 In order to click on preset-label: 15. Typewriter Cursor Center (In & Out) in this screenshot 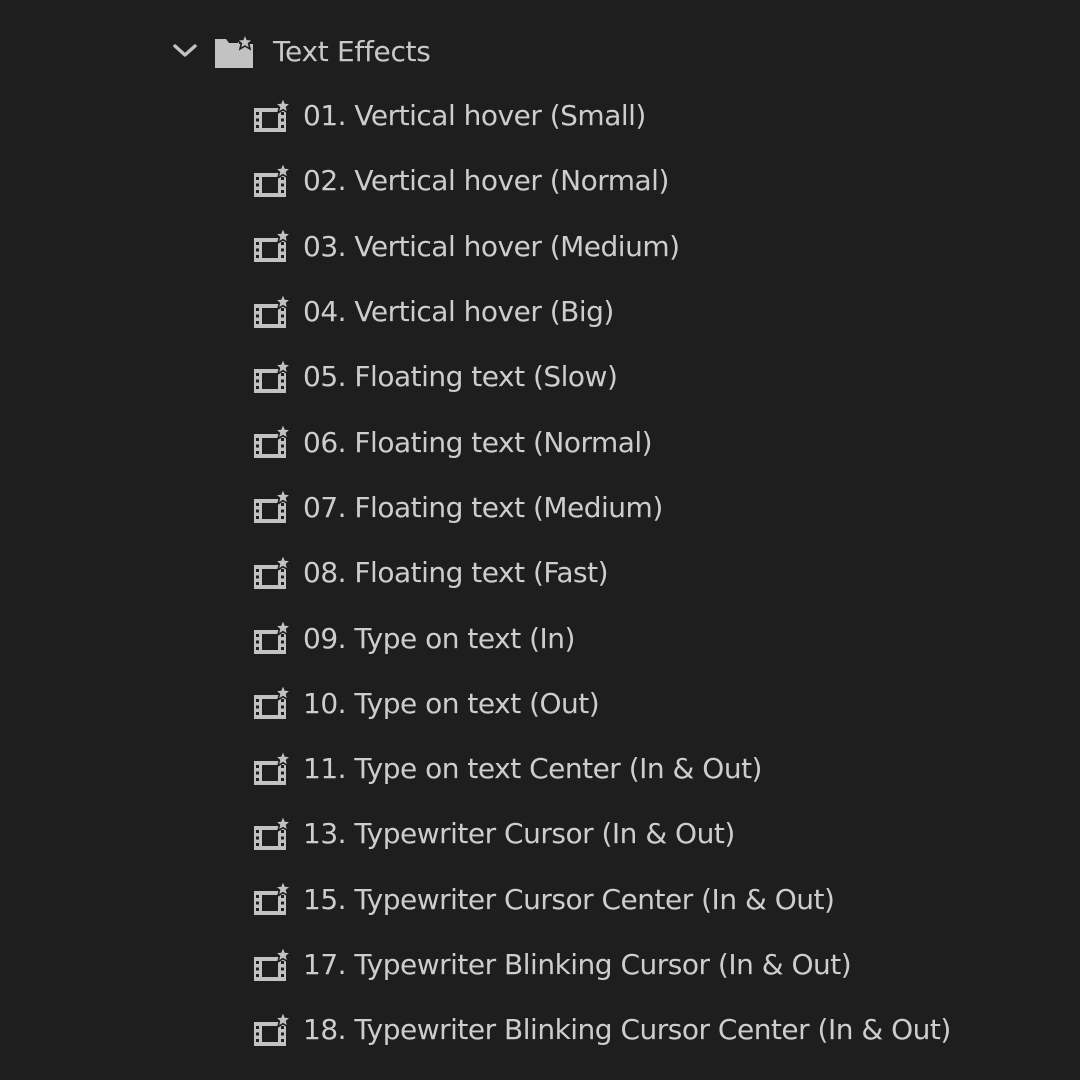, I will do `click(569, 899)`.